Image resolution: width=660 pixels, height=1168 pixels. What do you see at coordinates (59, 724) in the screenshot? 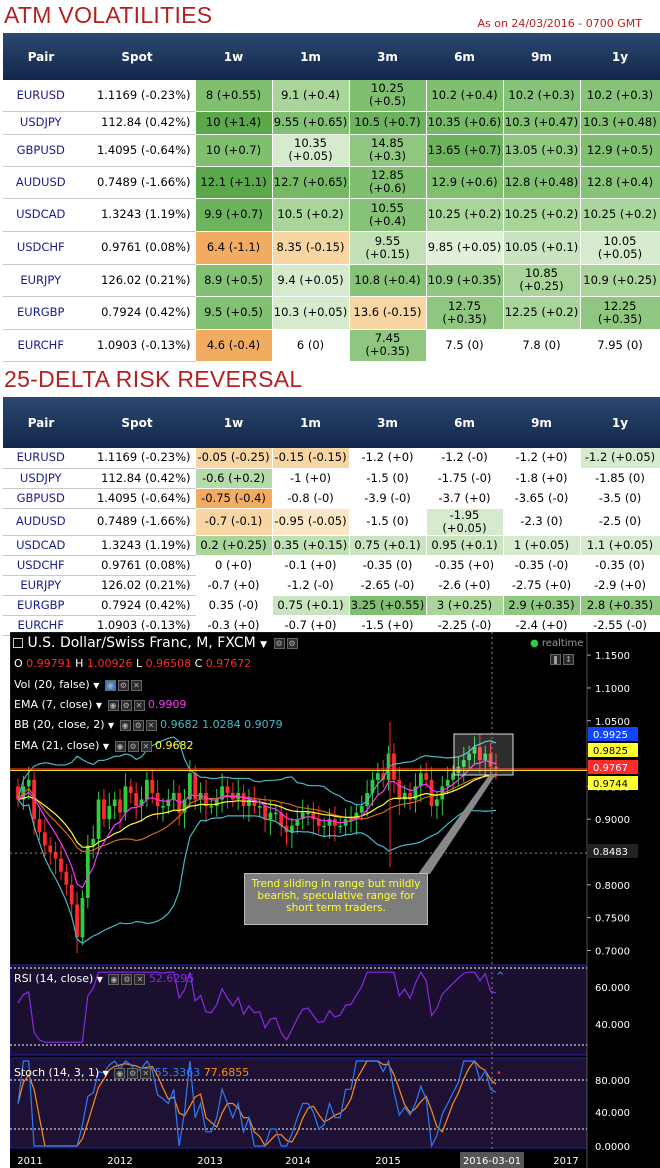
I see `bb-label: BB (20, close, 2)` at bounding box center [59, 724].